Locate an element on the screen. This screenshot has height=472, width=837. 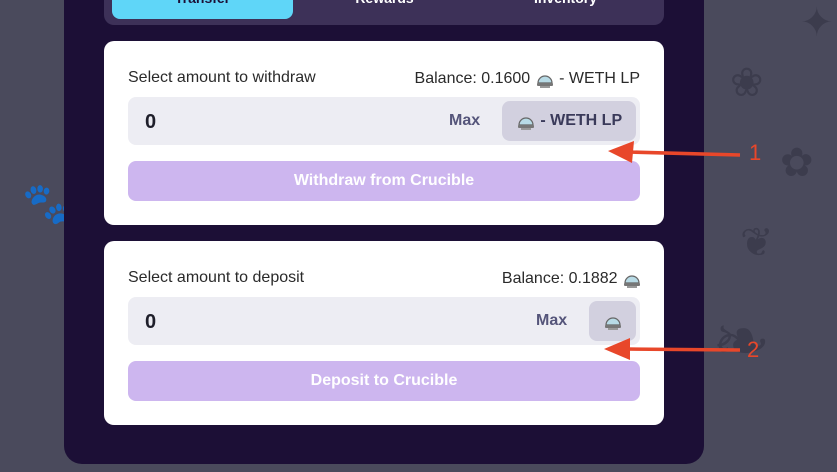
withdraw-balance: Balance: 0.1600 - WETH LP is located at coordinates (527, 79).